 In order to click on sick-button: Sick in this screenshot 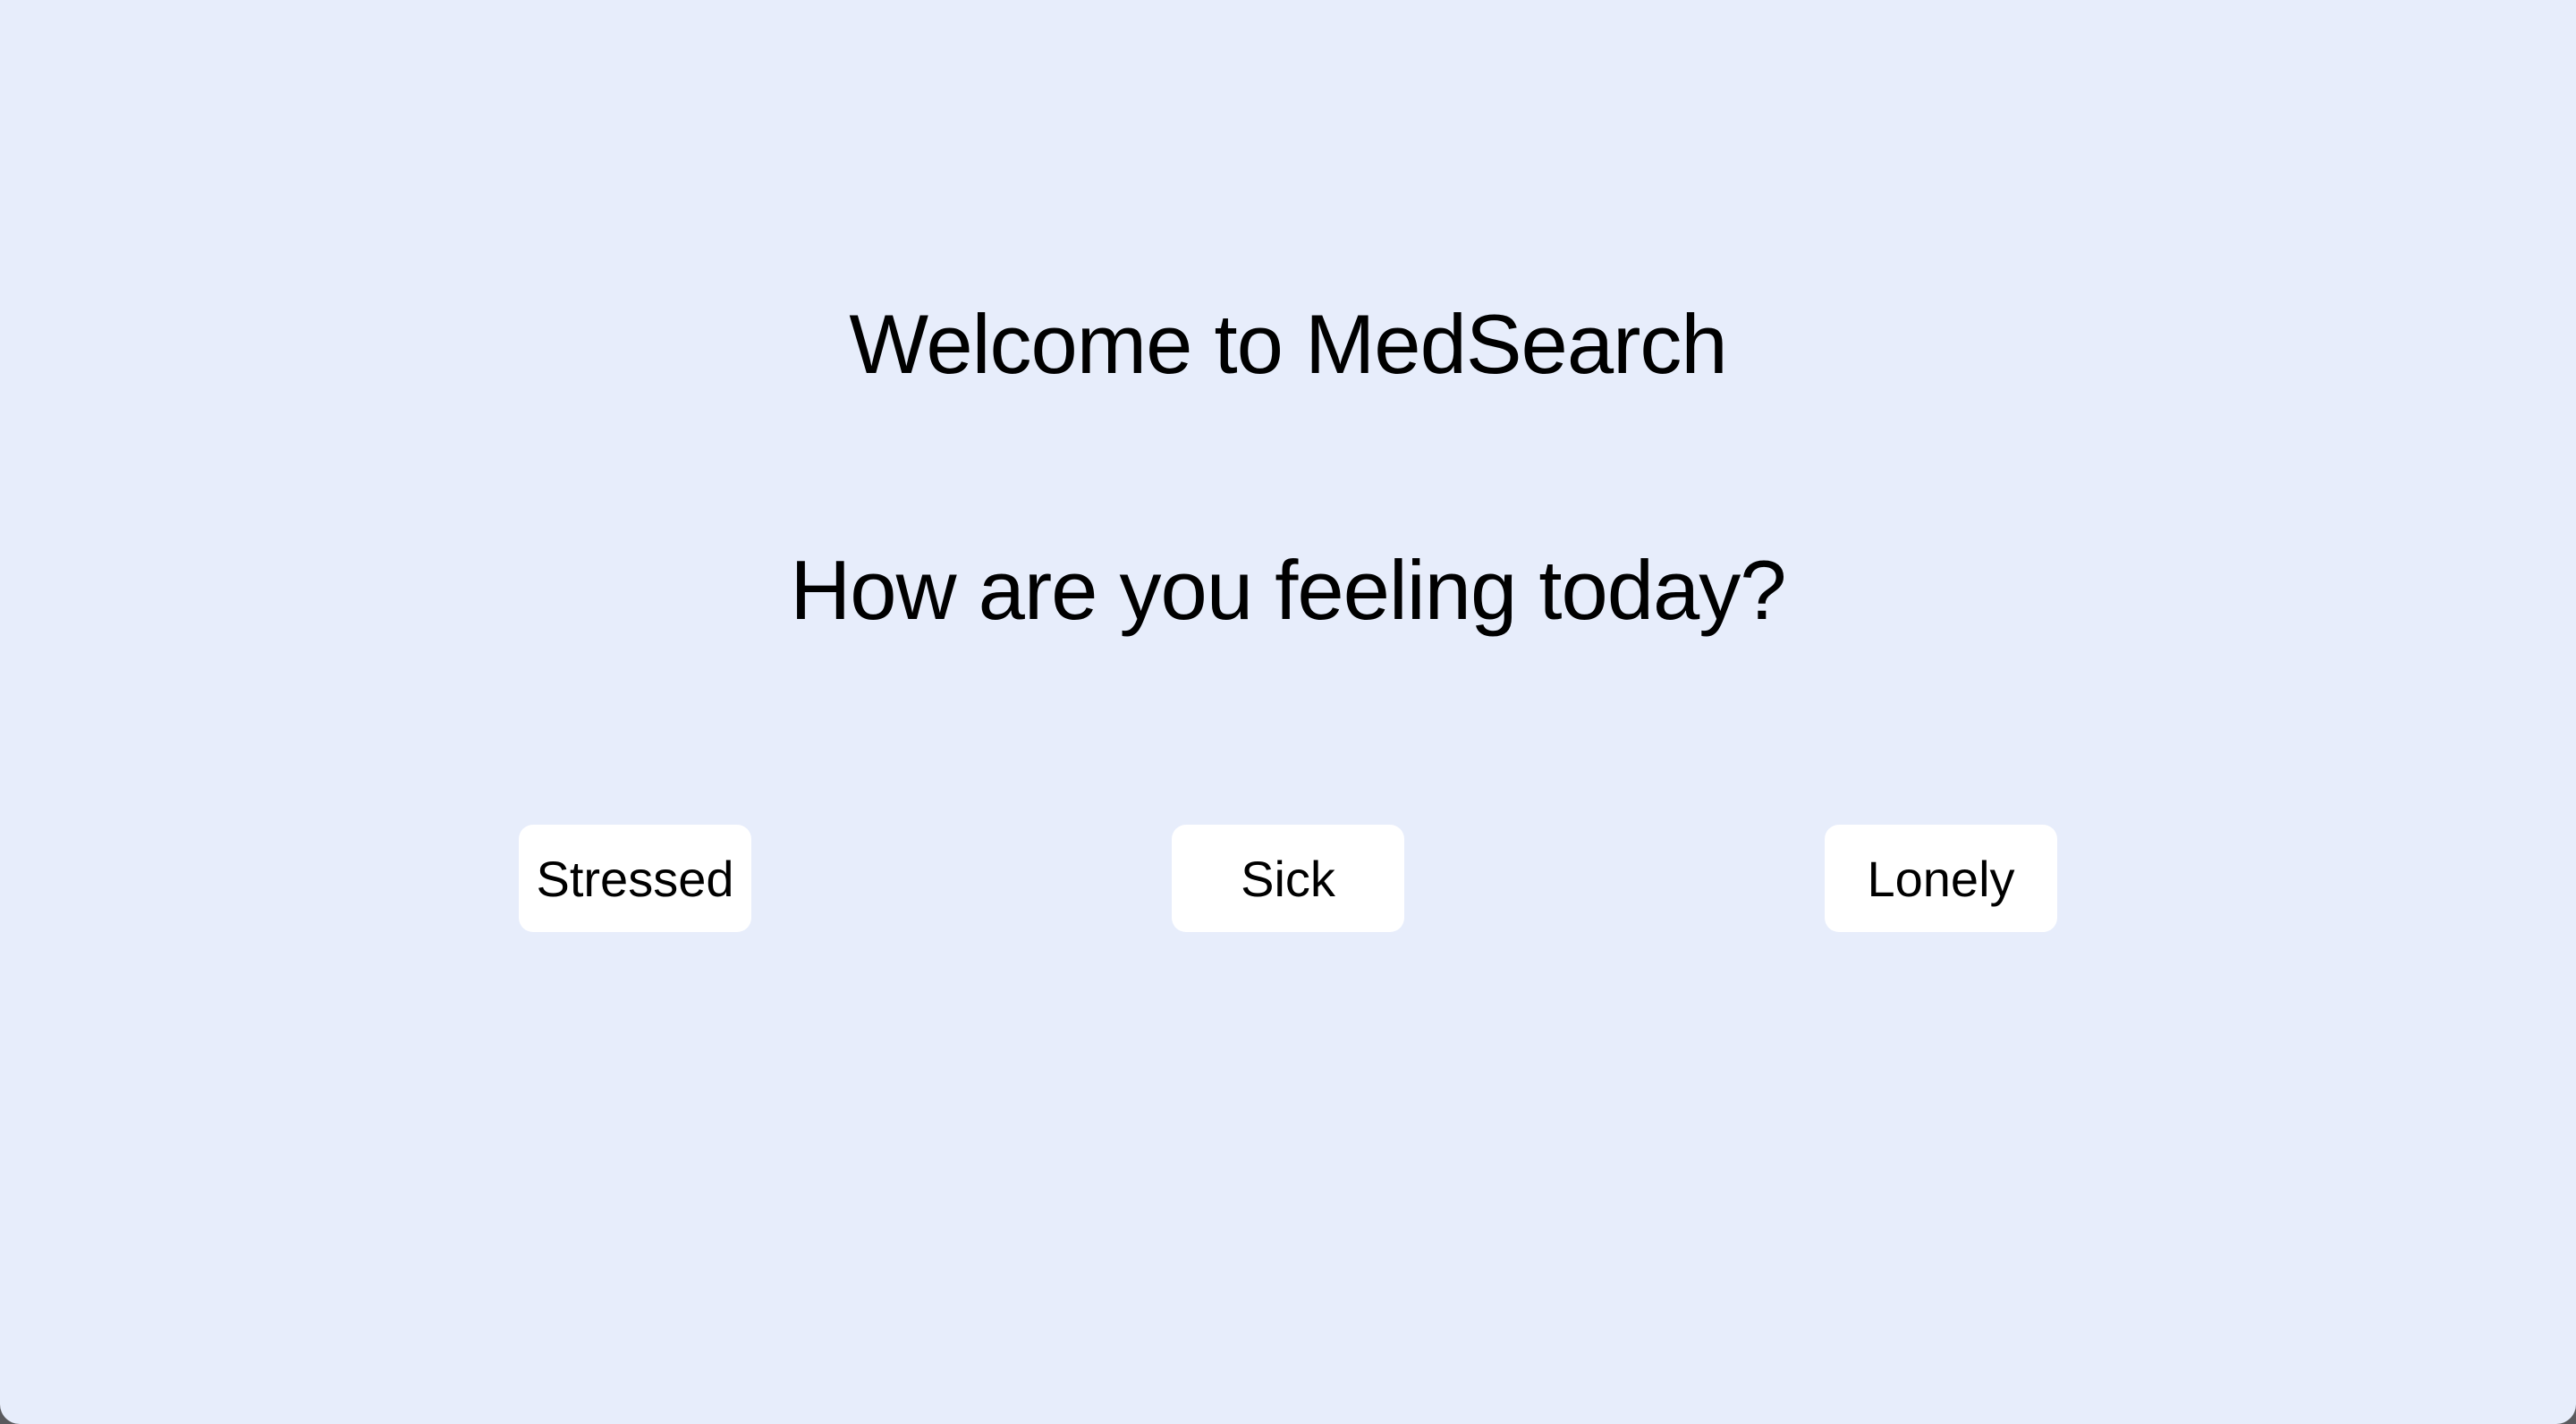, I will do `click(1288, 878)`.